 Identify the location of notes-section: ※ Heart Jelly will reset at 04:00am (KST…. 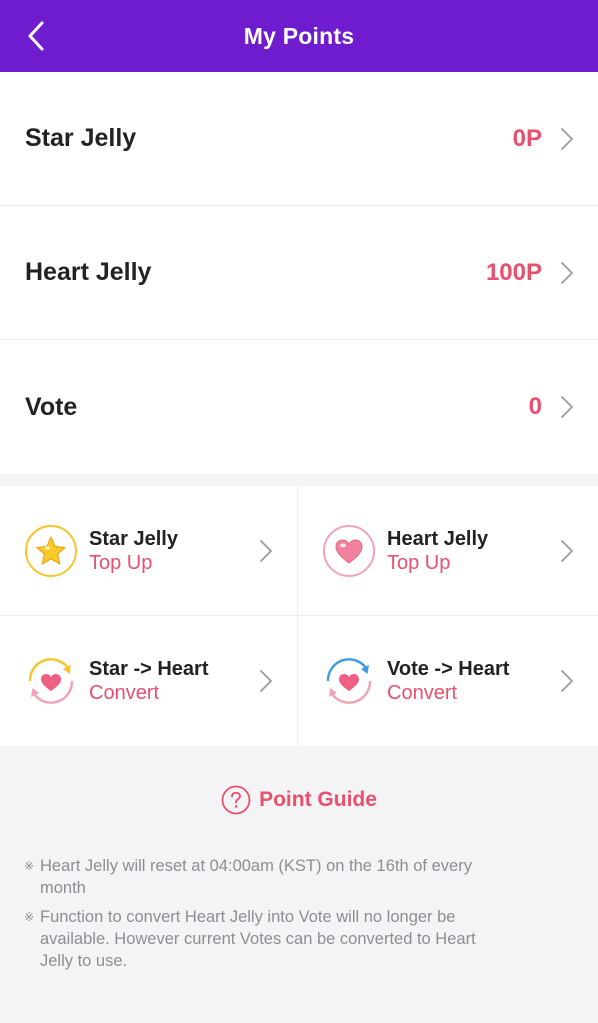
(259, 917).